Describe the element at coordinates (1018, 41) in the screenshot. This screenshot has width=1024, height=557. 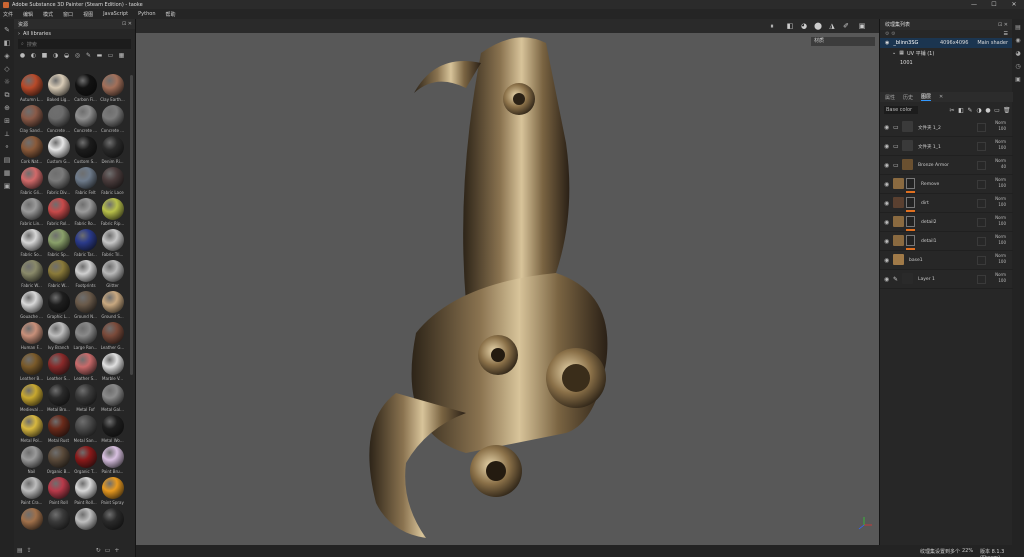
I see `display-settings-icon: ◉` at that location.